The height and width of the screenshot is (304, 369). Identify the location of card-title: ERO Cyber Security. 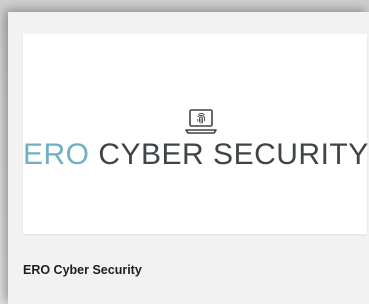
(82, 270).